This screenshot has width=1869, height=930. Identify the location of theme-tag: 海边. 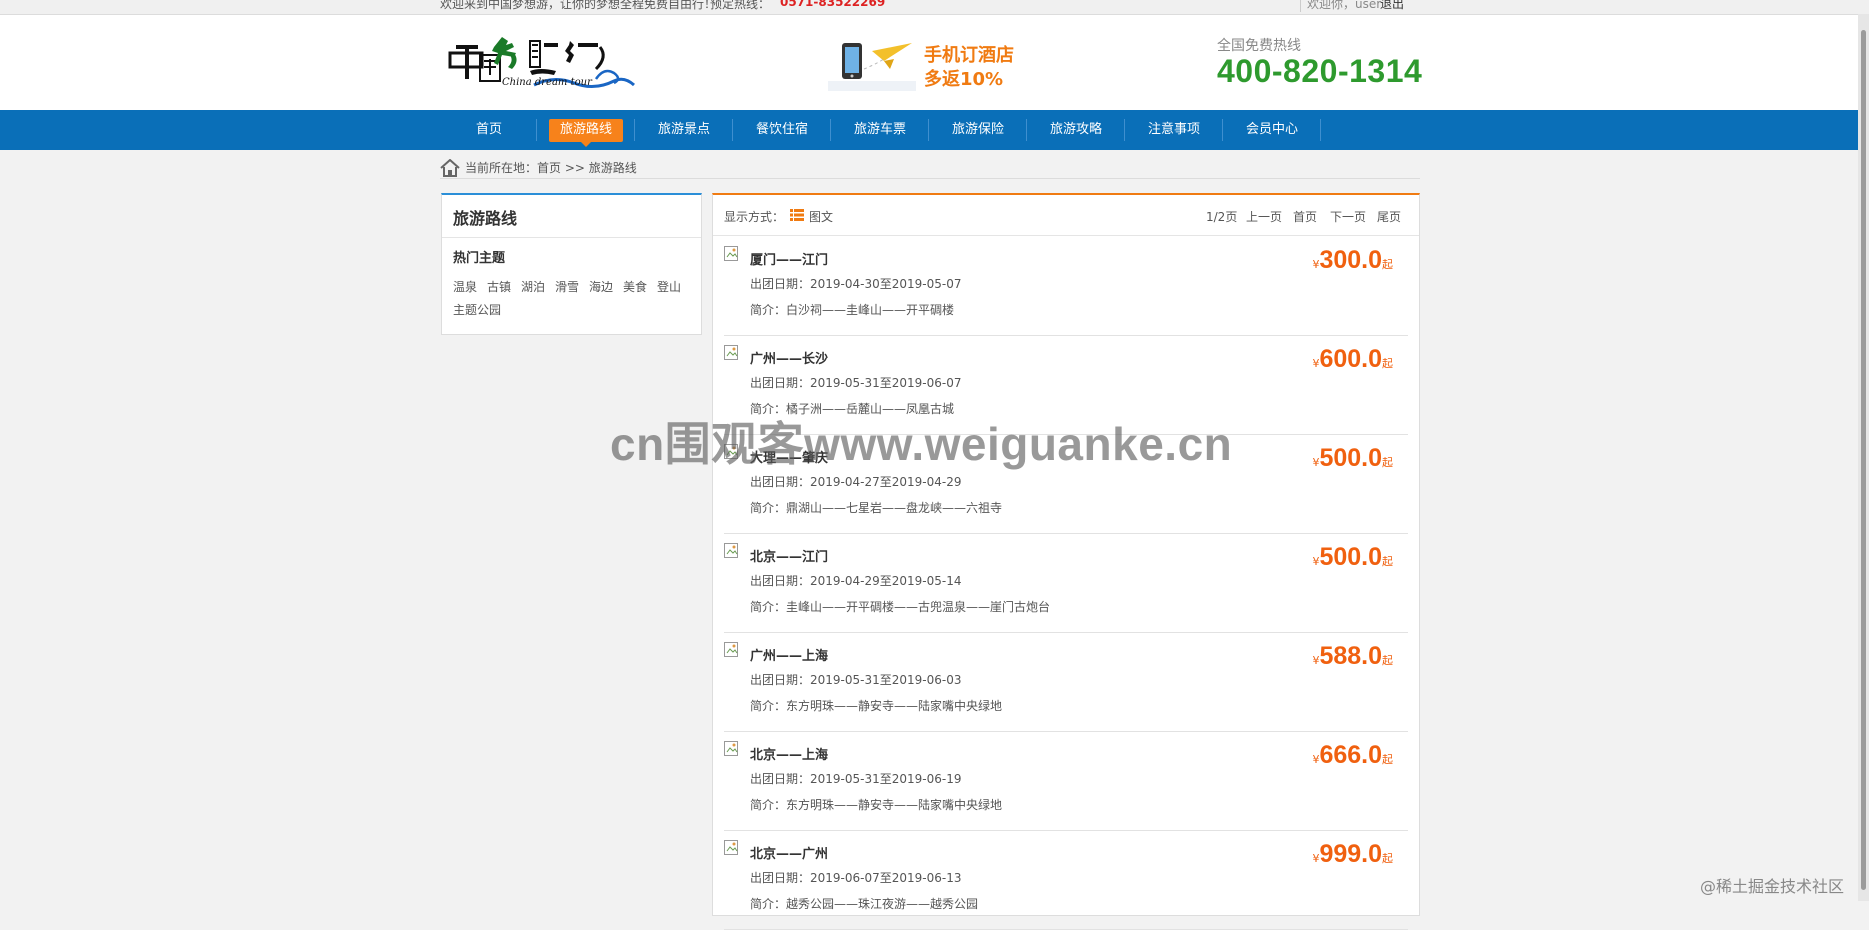
(601, 286).